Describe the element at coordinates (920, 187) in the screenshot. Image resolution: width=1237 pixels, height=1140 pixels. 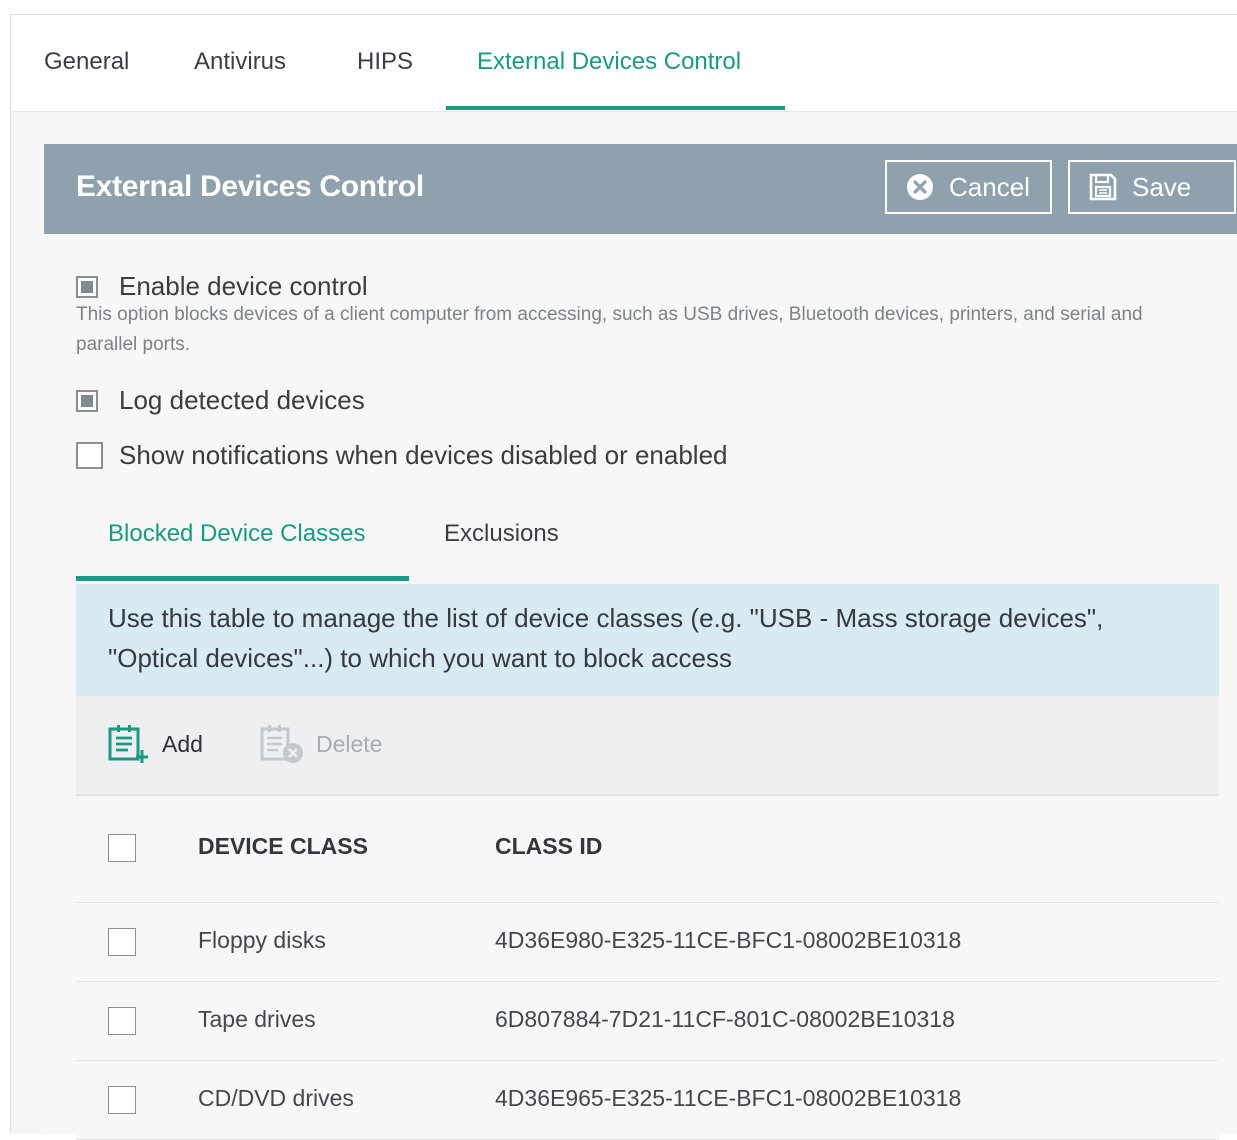
I see `close-circle-icon` at that location.